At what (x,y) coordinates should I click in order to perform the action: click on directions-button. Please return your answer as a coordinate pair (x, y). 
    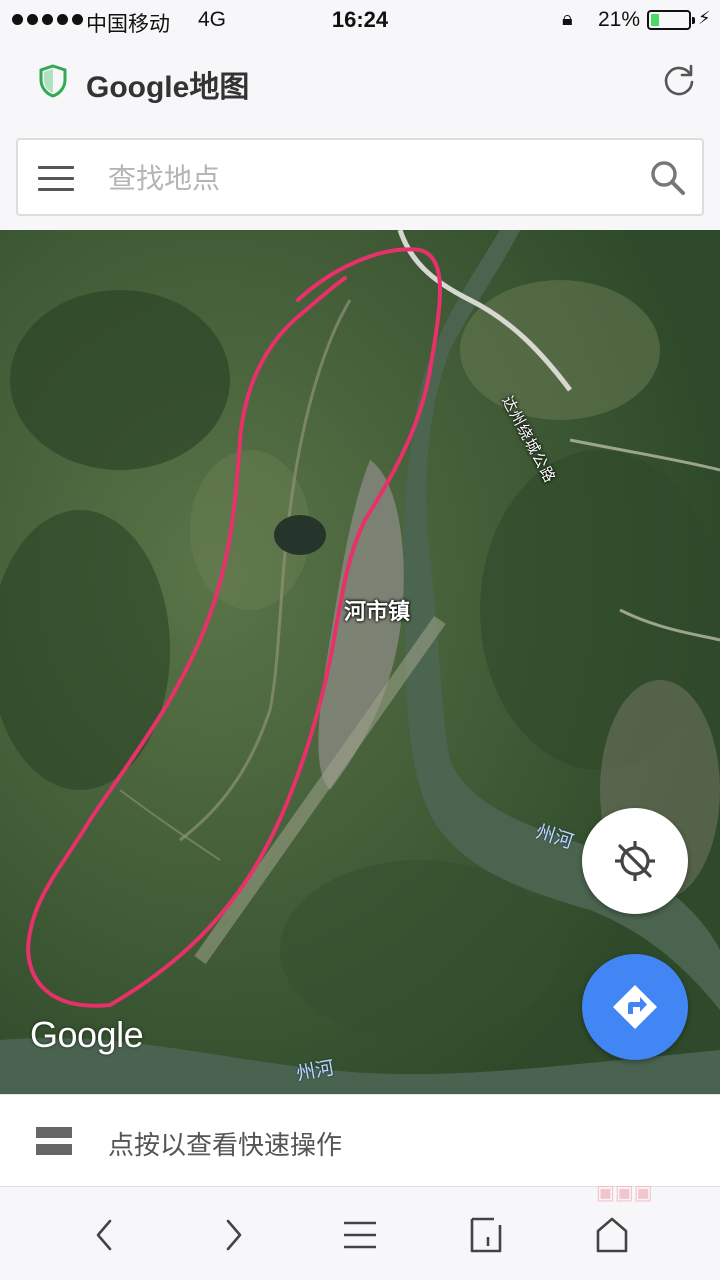
    Looking at the image, I should click on (635, 1007).